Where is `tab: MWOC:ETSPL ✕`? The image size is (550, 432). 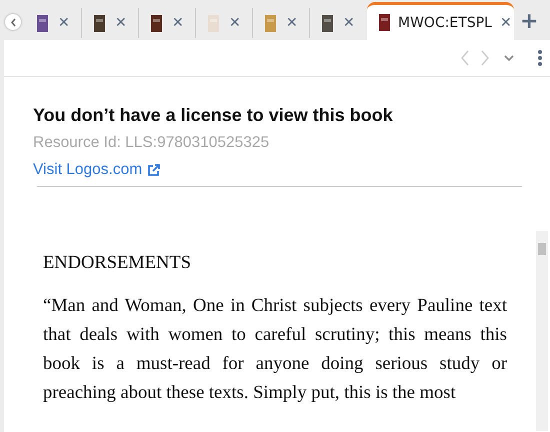
tab: MWOC:ETSPL ✕ is located at coordinates (440, 21).